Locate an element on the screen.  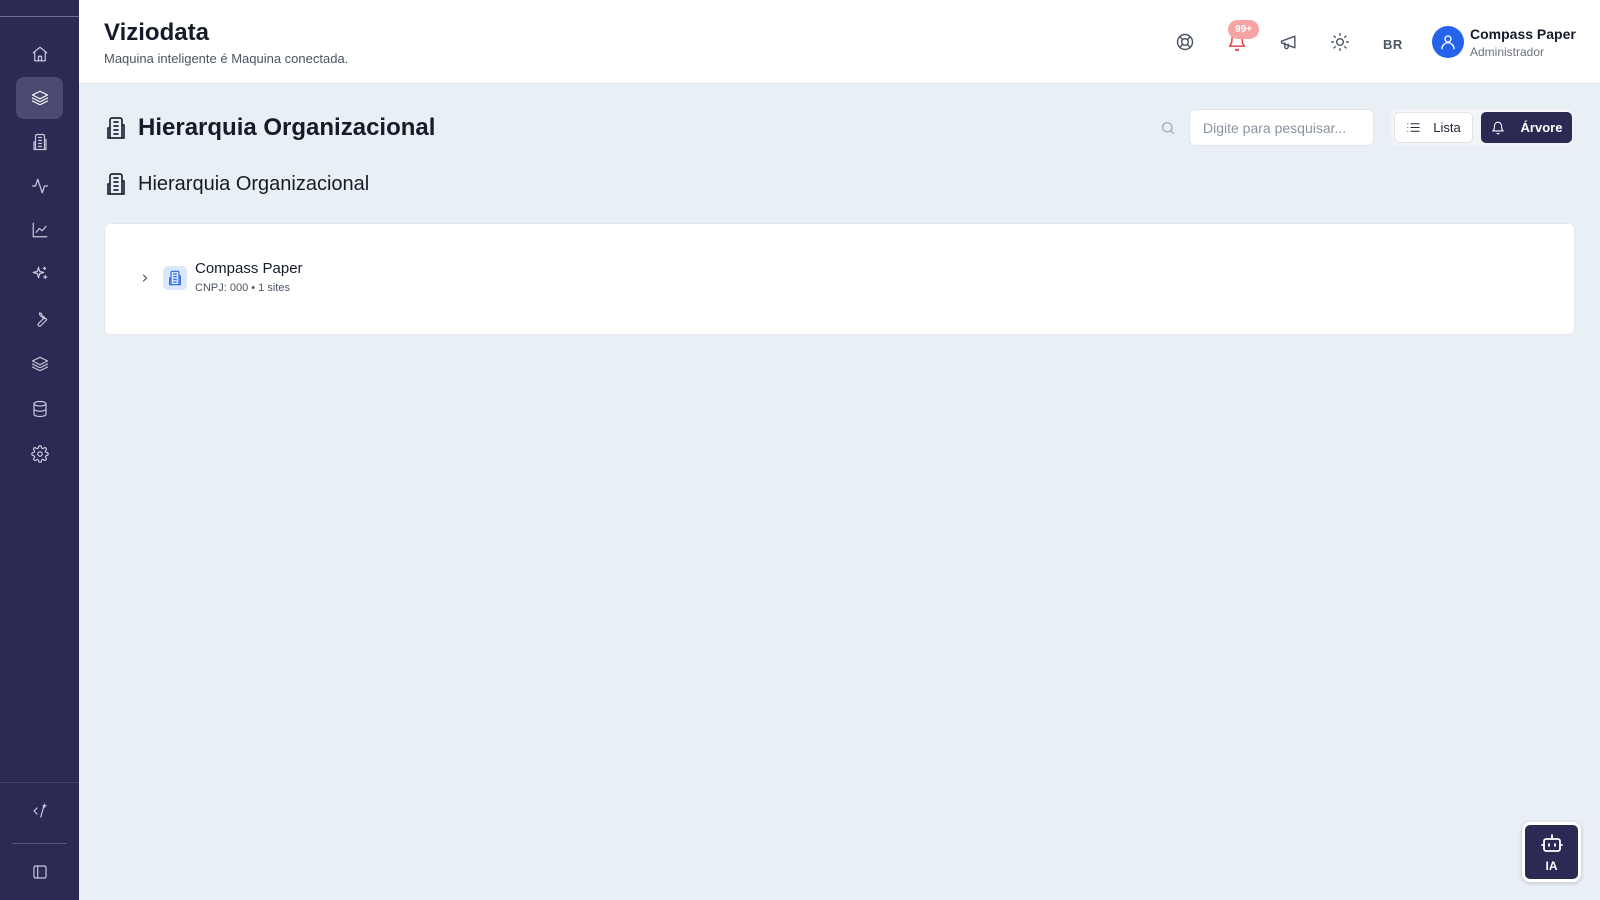
sidebar-bottom-divider is located at coordinates (39, 782).